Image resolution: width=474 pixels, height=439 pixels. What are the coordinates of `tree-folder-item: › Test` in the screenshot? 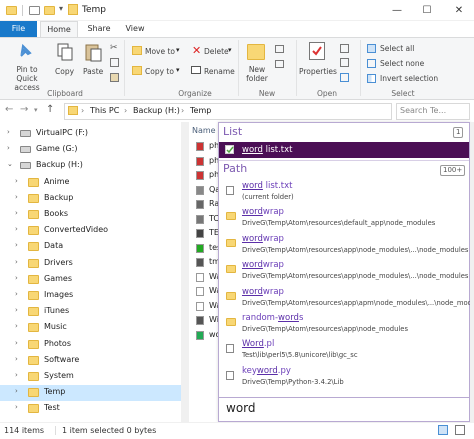 It's located at (91, 409).